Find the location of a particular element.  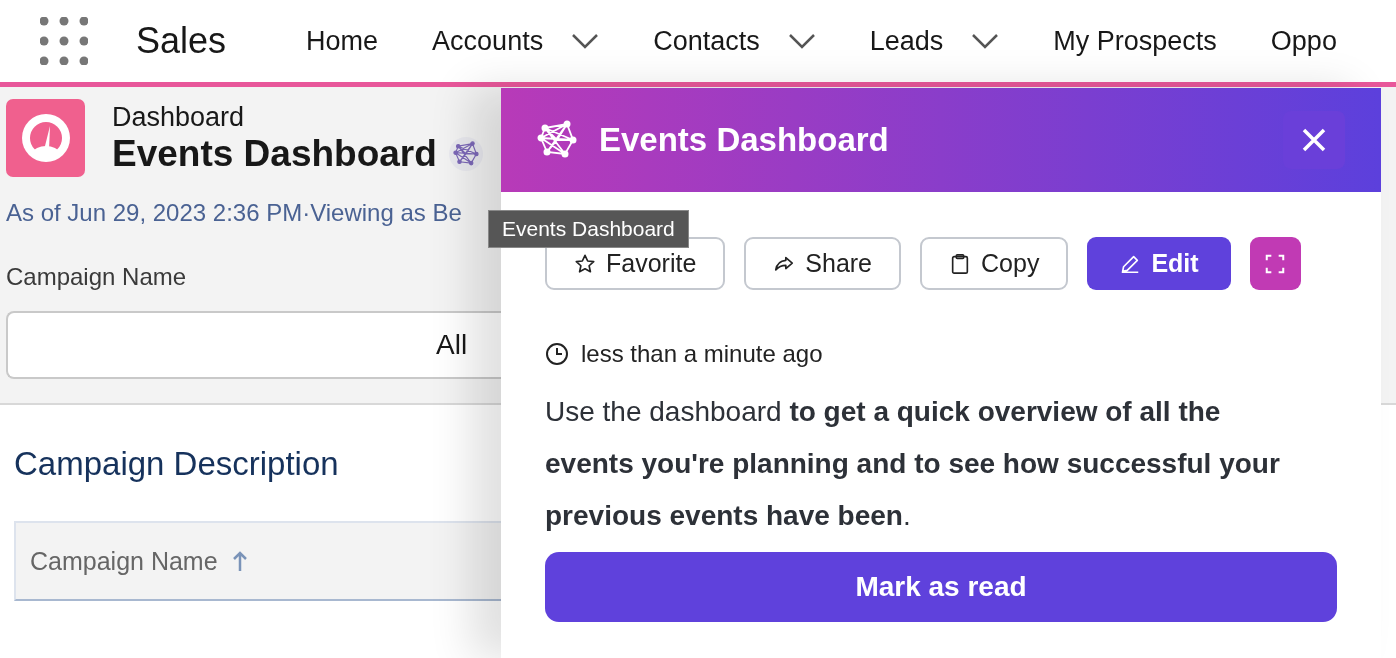

expand-icon is located at coordinates (1275, 263).